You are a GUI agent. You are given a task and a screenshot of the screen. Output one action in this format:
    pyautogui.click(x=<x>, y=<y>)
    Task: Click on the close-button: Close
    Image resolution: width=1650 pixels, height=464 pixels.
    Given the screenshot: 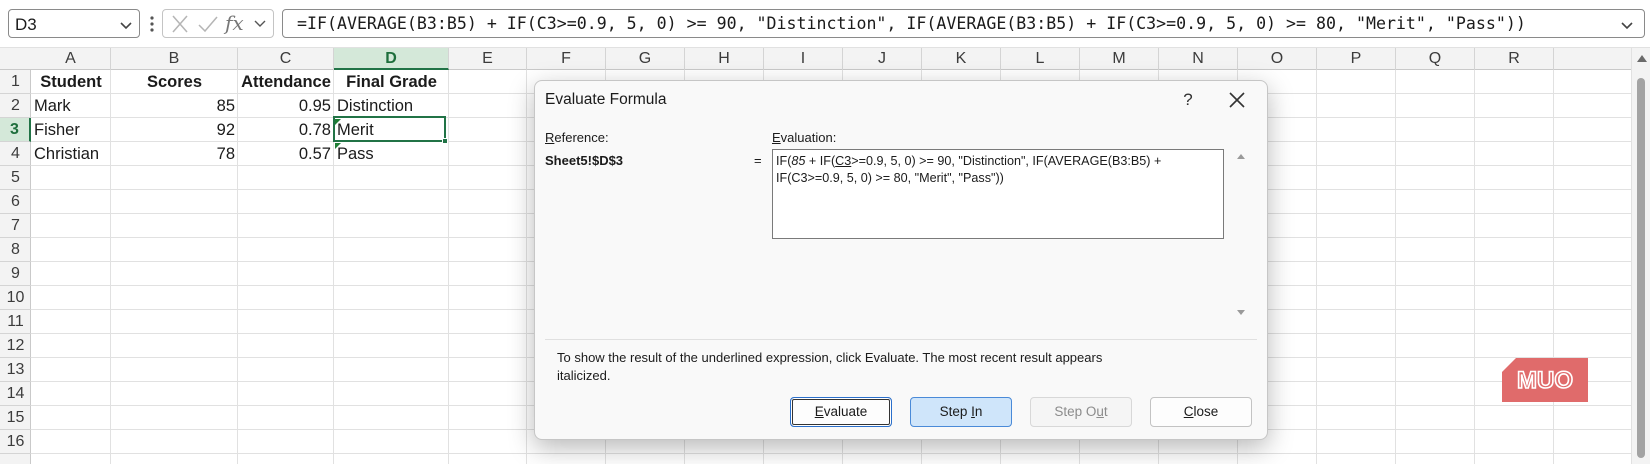 What is the action you would take?
    pyautogui.click(x=1201, y=412)
    